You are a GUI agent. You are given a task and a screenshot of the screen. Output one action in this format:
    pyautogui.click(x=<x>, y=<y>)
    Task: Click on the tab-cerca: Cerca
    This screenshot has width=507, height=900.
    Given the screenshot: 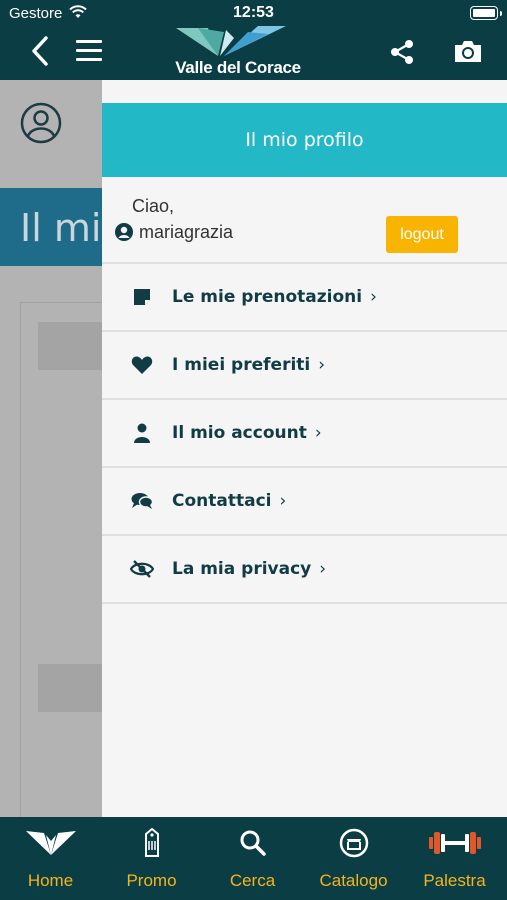 What is the action you would take?
    pyautogui.click(x=252, y=858)
    